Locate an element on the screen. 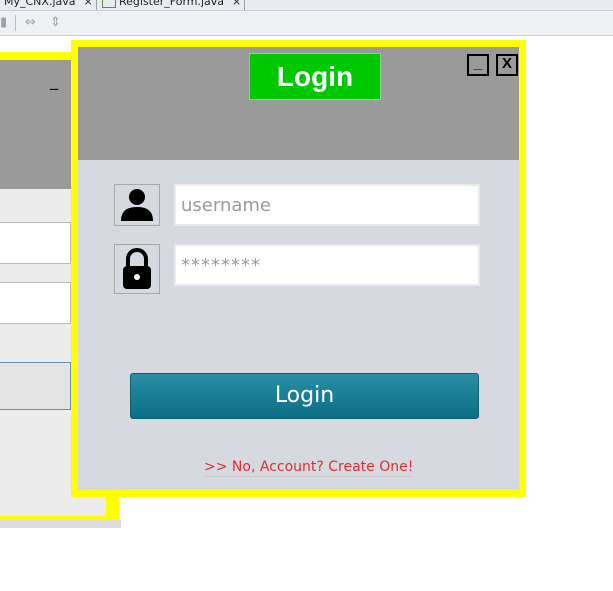 The image size is (613, 591). register-button is located at coordinates (35, 386).